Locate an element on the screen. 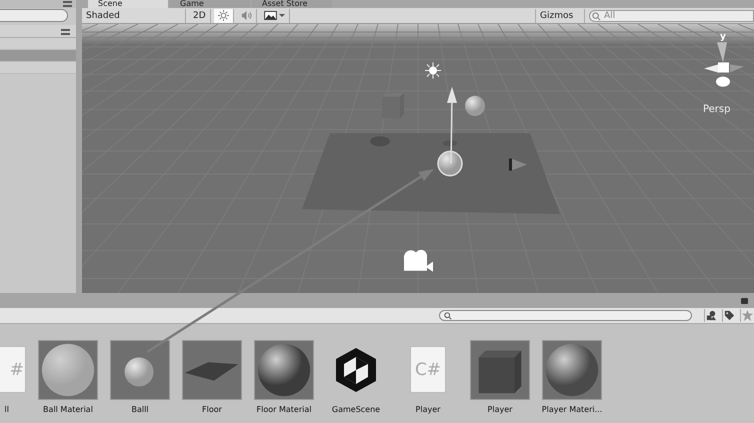 Image resolution: width=754 pixels, height=423 pixels. camera-icon is located at coordinates (418, 261).